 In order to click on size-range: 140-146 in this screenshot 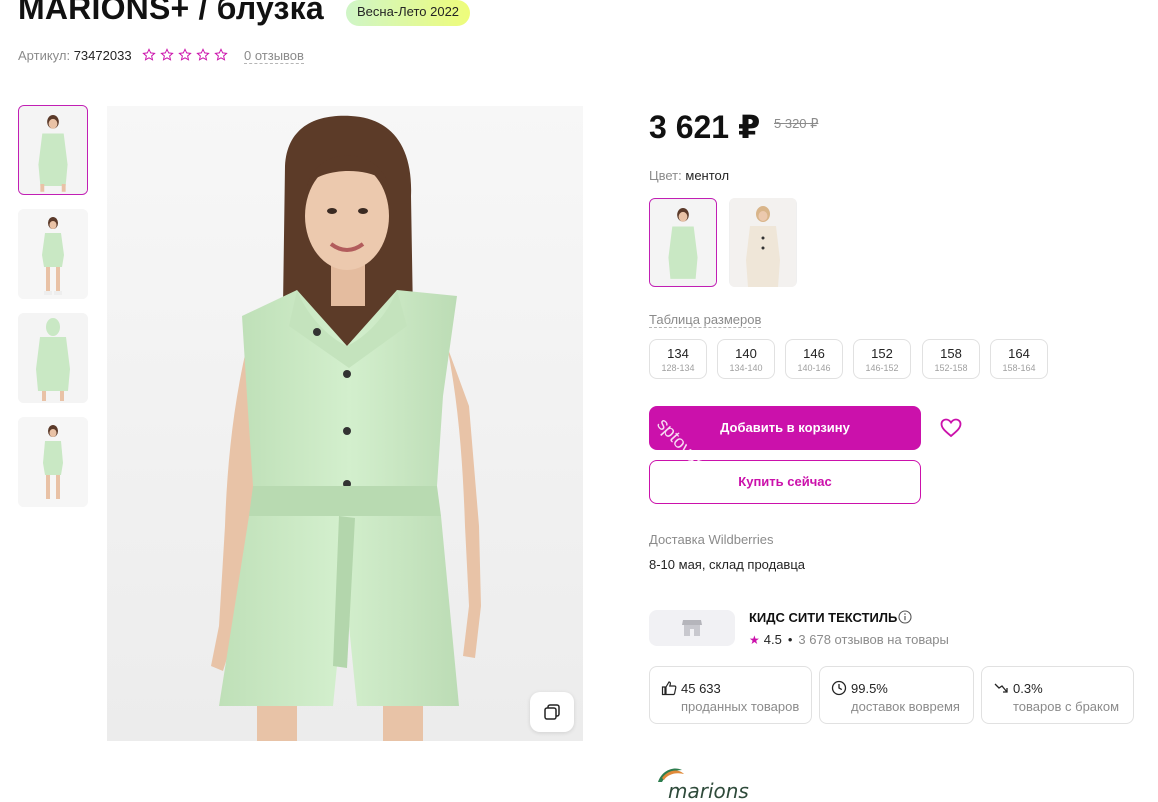, I will do `click(814, 368)`.